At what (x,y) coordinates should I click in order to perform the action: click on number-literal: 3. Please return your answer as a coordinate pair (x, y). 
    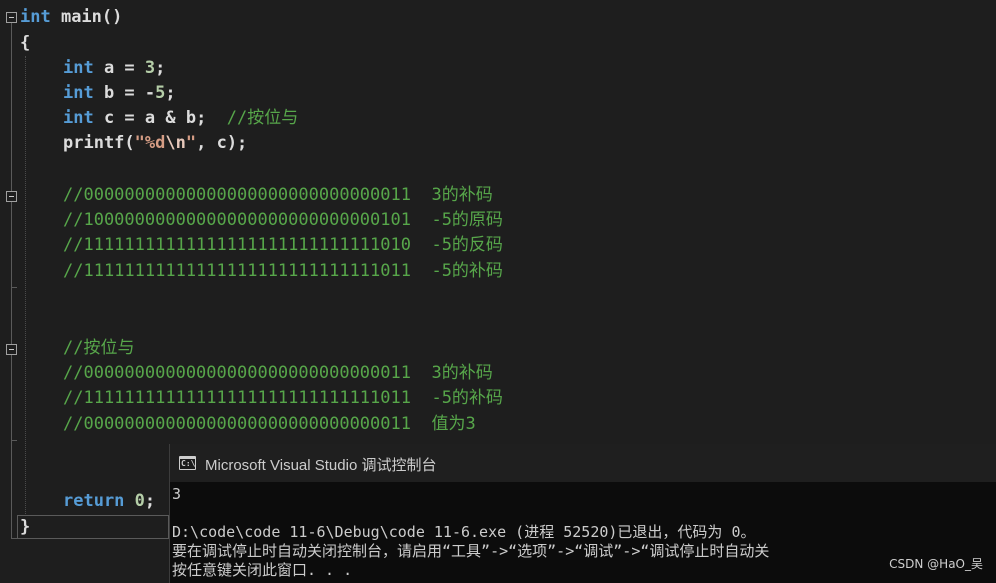
    Looking at the image, I should click on (150, 68).